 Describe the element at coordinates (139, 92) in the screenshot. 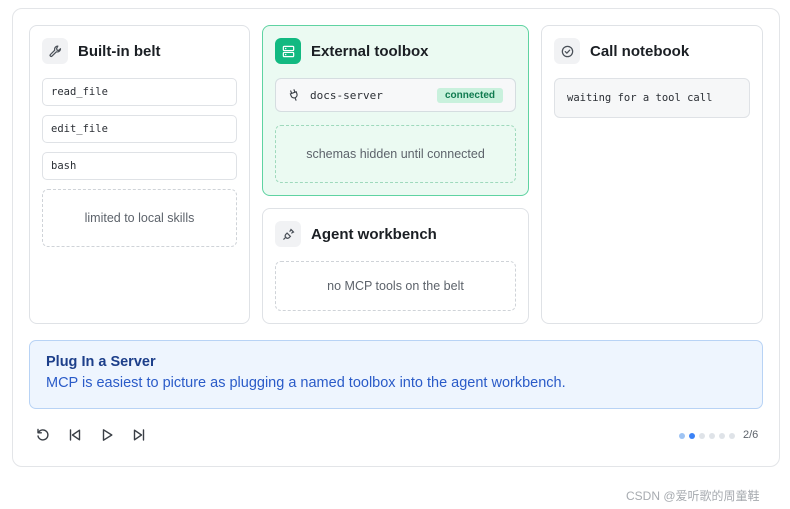

I see `tool-read-file: read_file` at that location.